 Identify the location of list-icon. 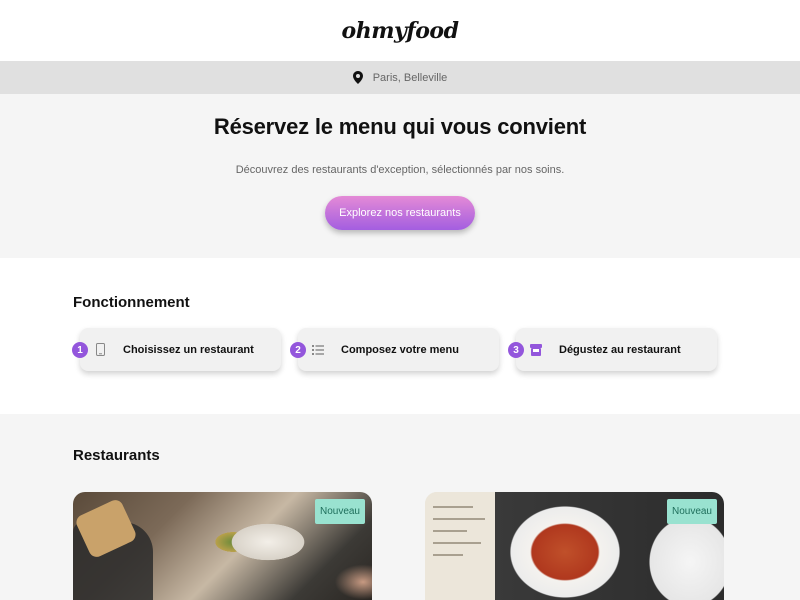
(318, 350).